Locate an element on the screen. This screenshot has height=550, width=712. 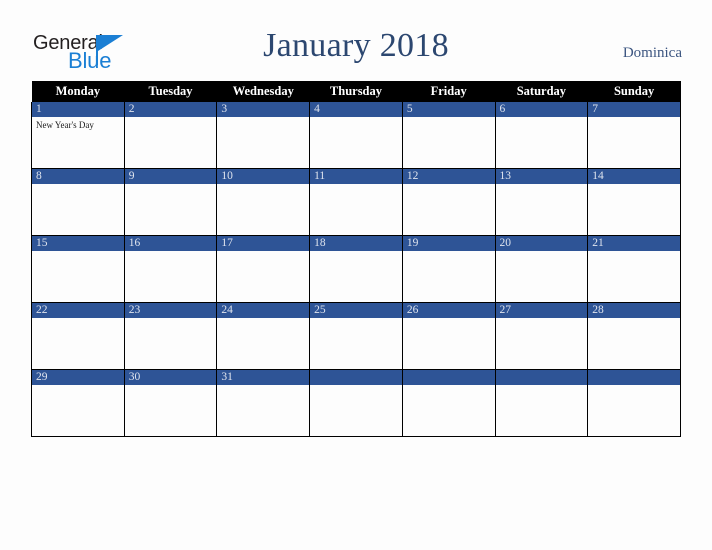
calendar-day-cell: 14 is located at coordinates (634, 202).